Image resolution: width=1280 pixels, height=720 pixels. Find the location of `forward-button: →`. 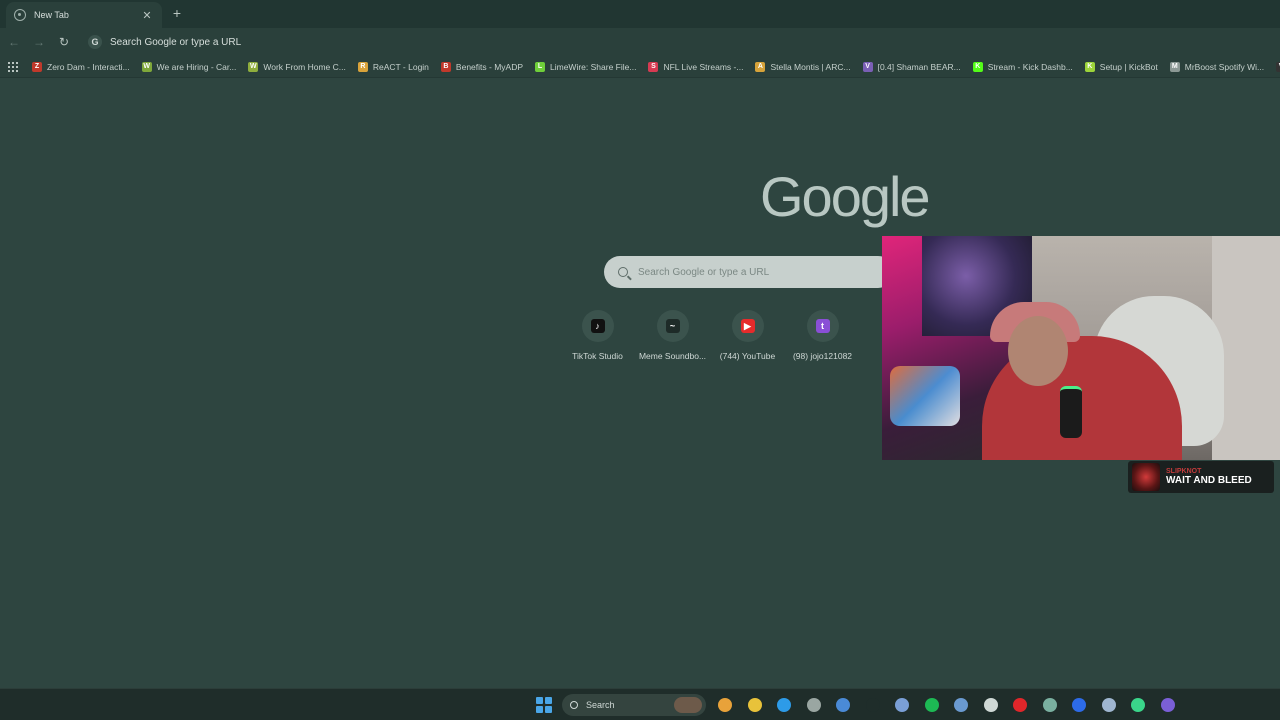

forward-button: → is located at coordinates (39, 42).